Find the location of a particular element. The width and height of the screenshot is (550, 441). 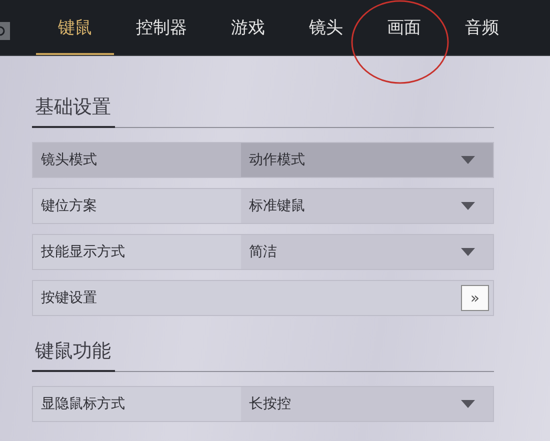

setting-label: 镜头模式 is located at coordinates (69, 160).